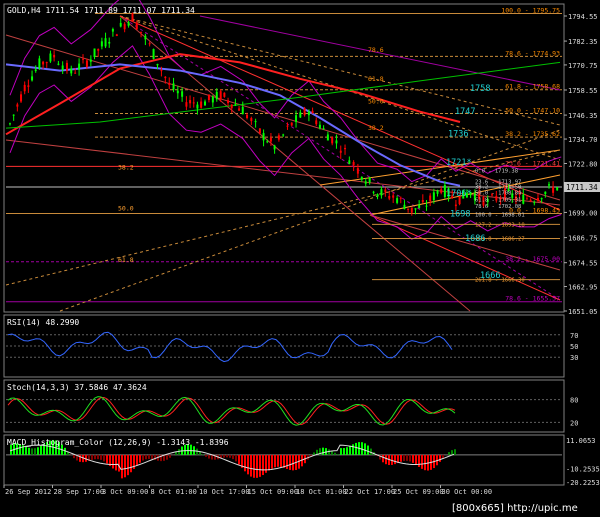 This screenshot has height=517, width=600. Describe the element at coordinates (370, 492) in the screenshot. I see `time-axis-label: 22 Oct 17:00` at that location.